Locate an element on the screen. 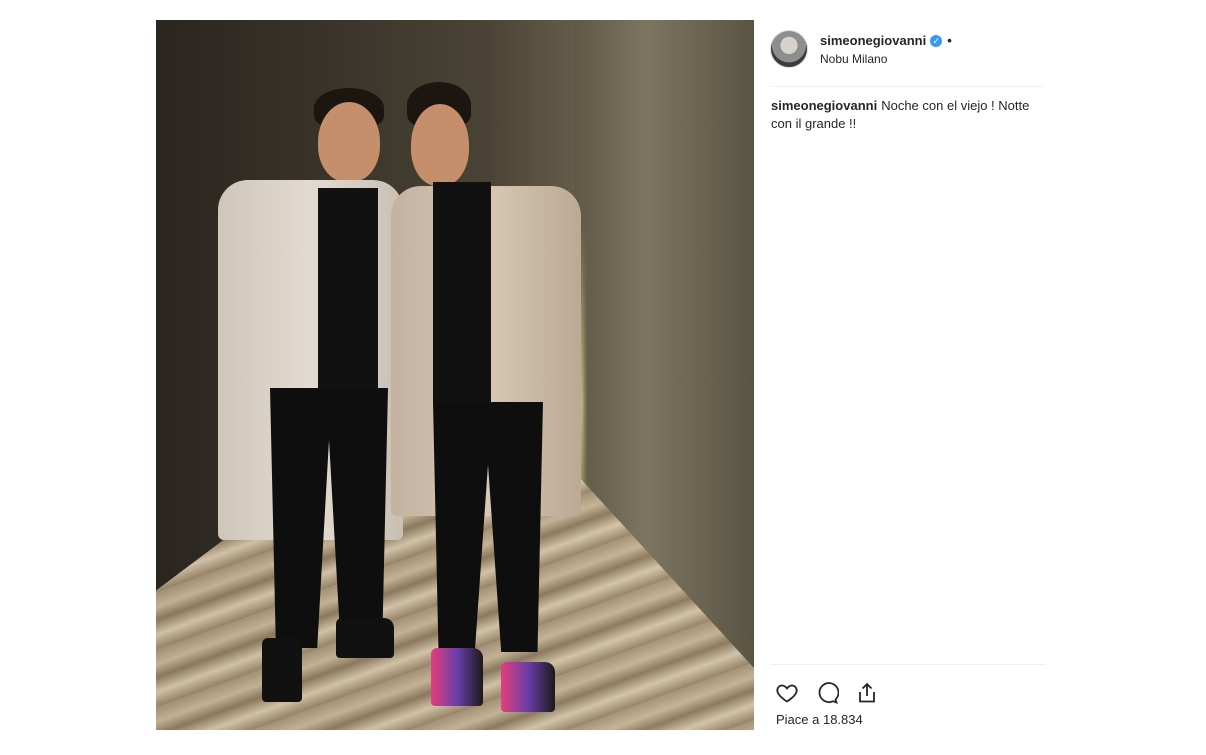  comment-icon is located at coordinates (828, 693).